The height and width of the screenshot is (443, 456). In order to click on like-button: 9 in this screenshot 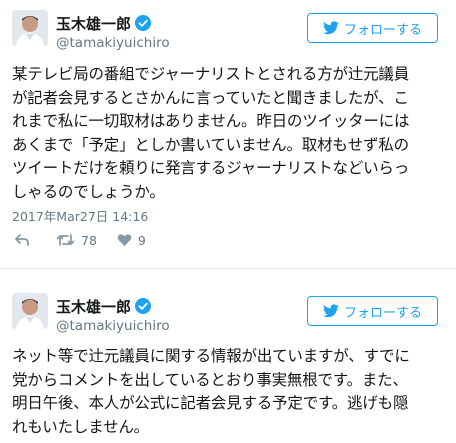, I will do `click(131, 240)`.